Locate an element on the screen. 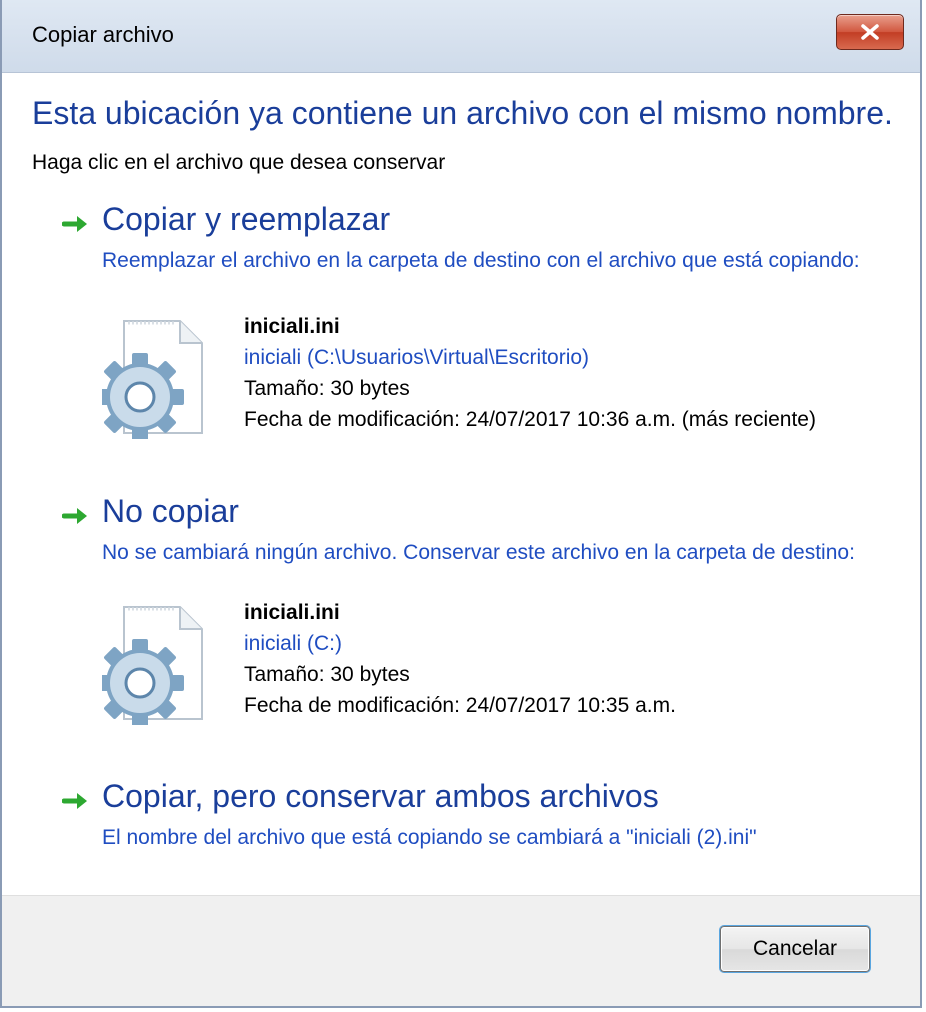 Image resolution: width=926 pixels, height=1012 pixels. window-title: Copiar archivo is located at coordinates (103, 34).